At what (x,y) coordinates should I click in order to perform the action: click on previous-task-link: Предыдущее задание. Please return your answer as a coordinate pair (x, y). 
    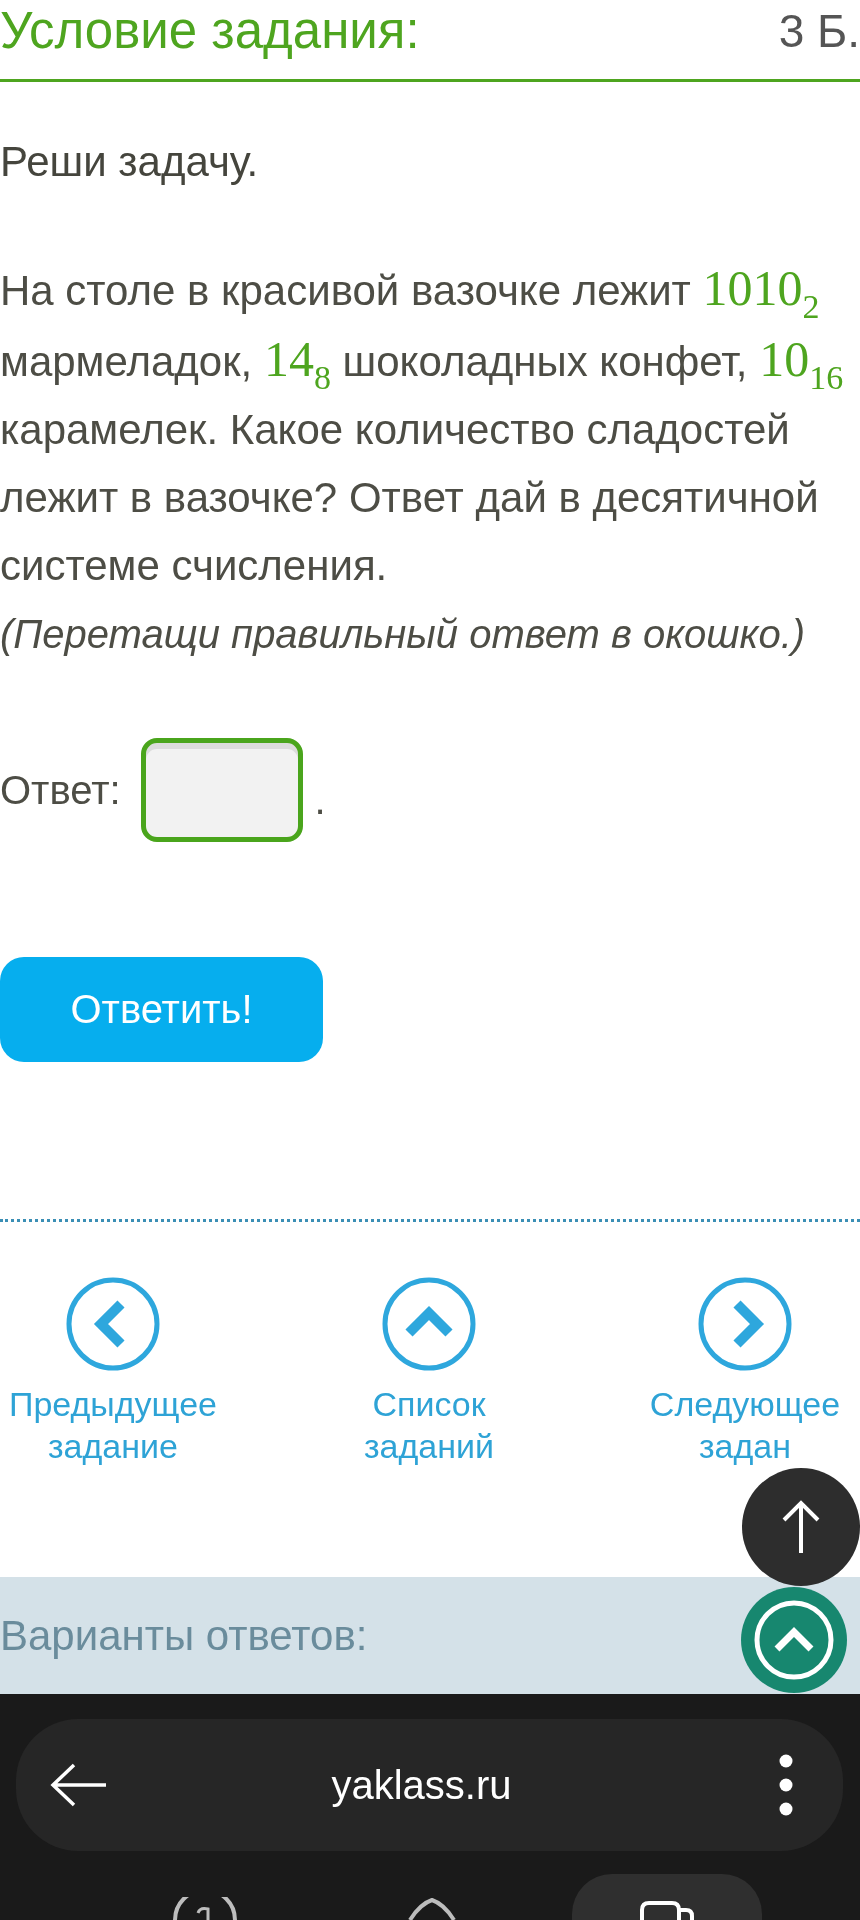
    Looking at the image, I should click on (113, 1372).